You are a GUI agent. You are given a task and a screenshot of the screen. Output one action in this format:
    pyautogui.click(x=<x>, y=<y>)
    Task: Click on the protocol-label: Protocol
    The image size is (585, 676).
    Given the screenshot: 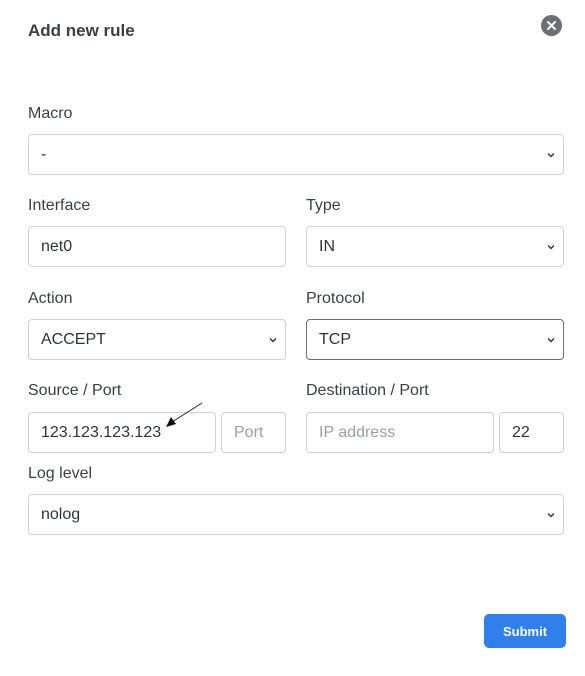 What is the action you would take?
    pyautogui.click(x=335, y=298)
    